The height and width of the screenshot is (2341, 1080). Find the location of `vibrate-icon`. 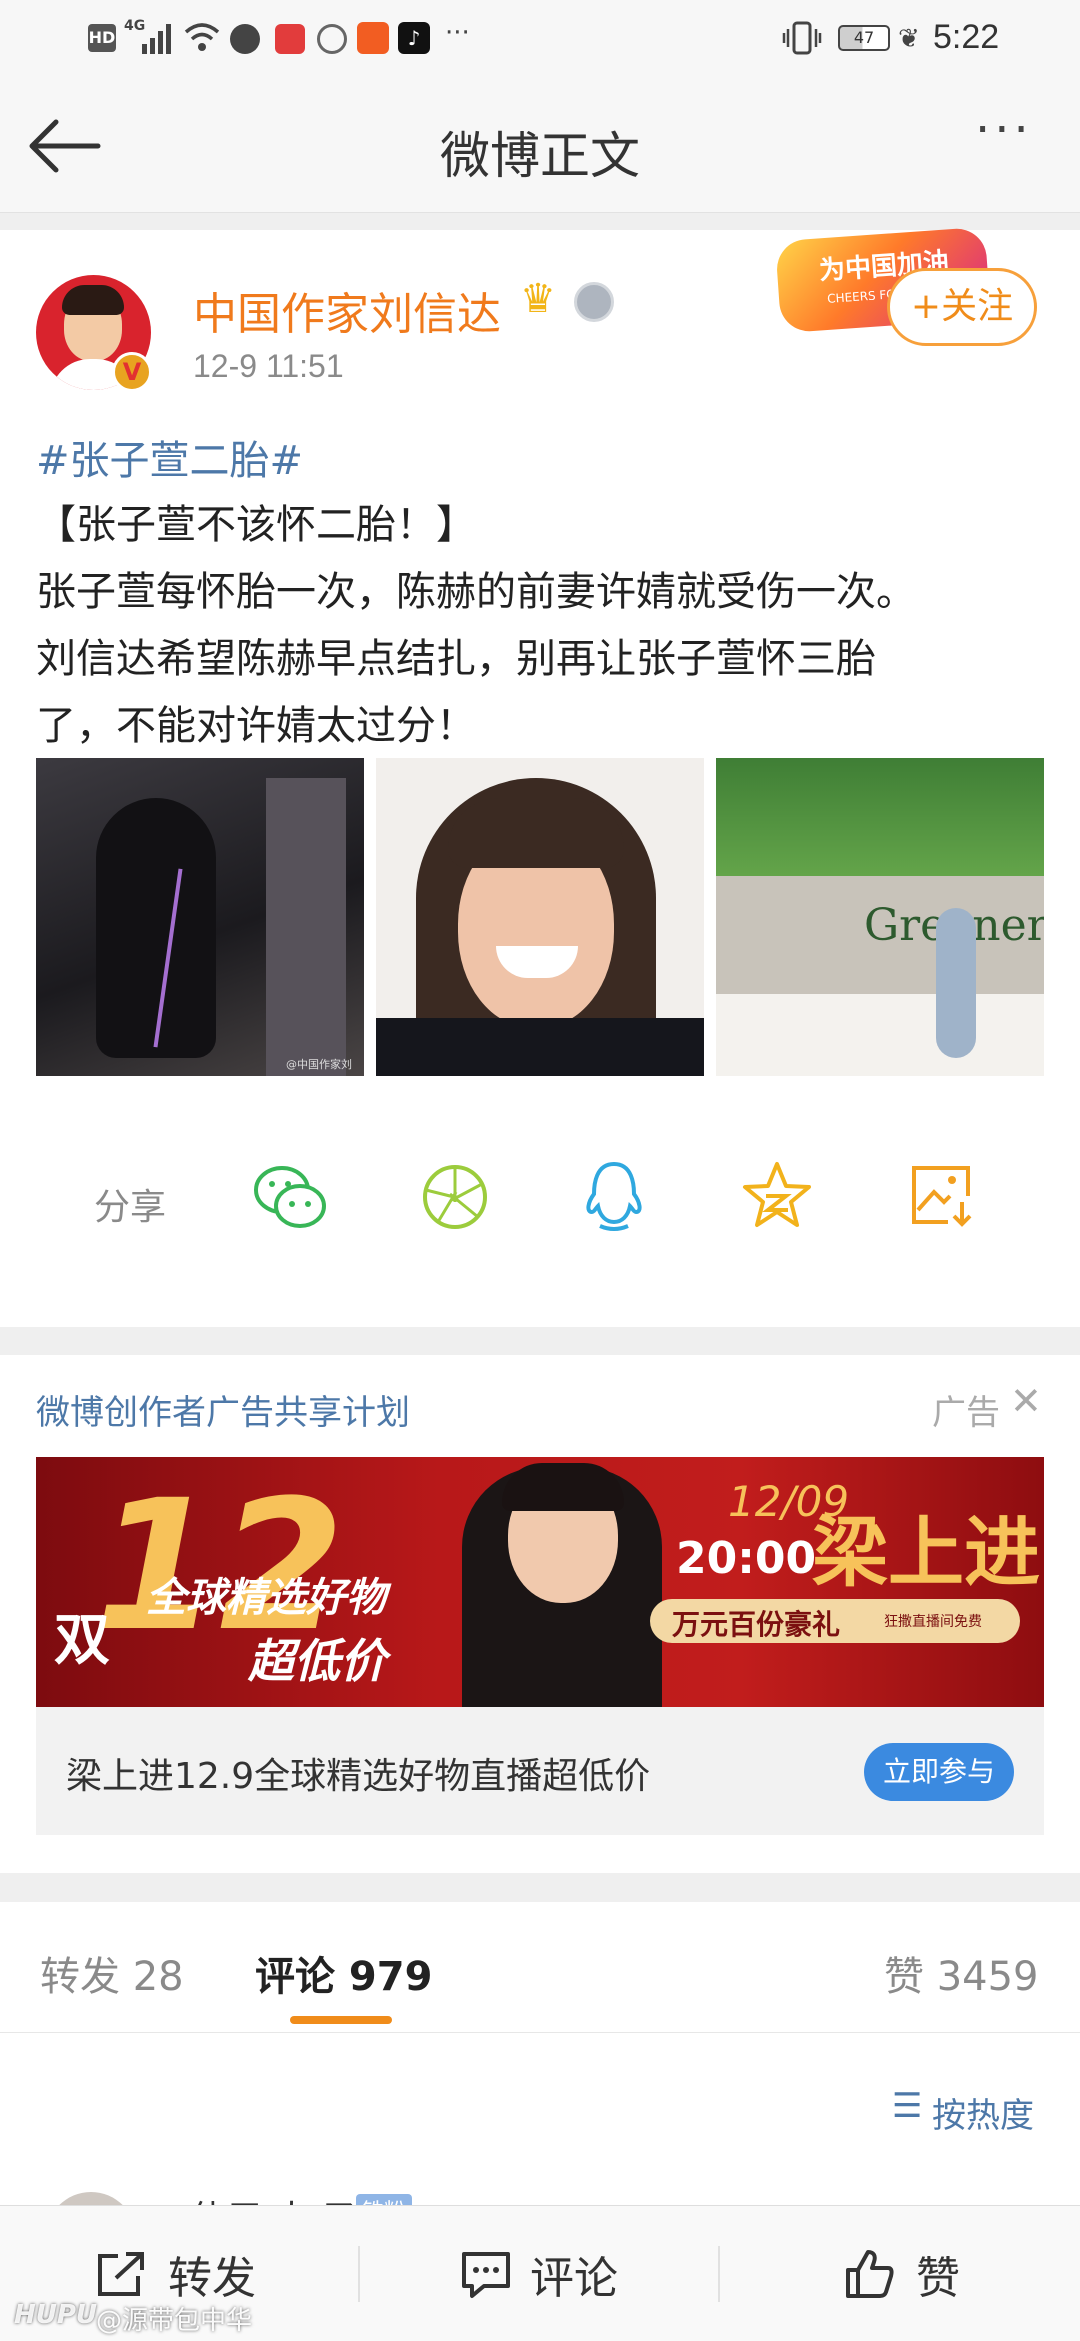

vibrate-icon is located at coordinates (802, 38).